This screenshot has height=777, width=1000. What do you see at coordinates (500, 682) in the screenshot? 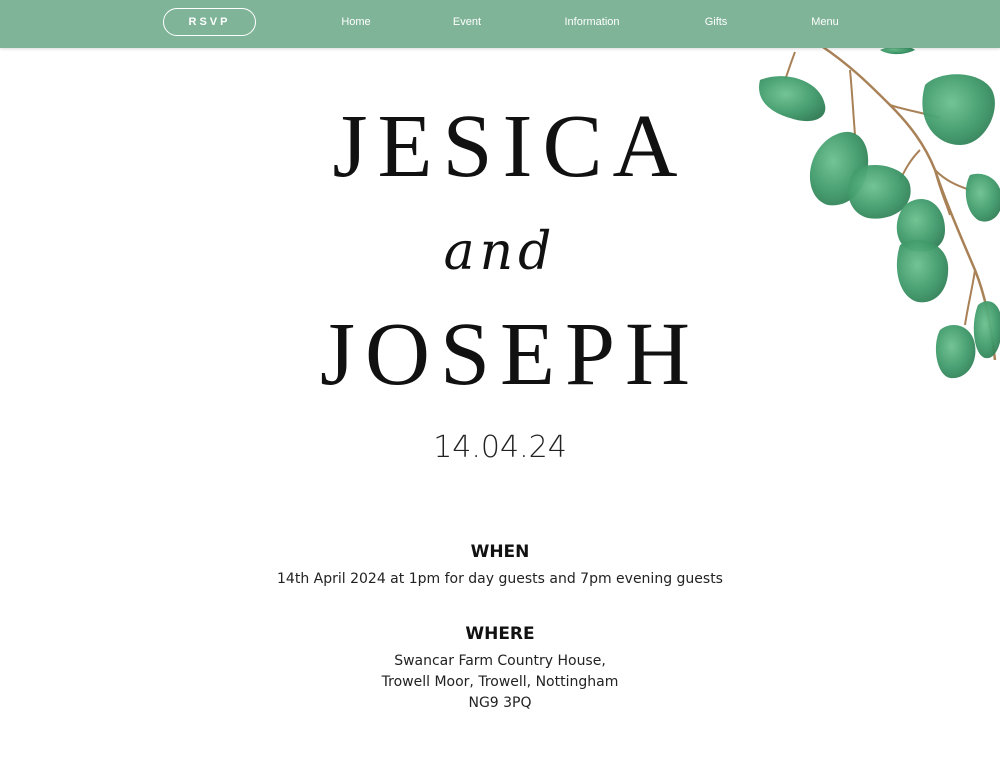
I see `where-address-line: Trowell Moor, Trowell, Nottingham` at bounding box center [500, 682].